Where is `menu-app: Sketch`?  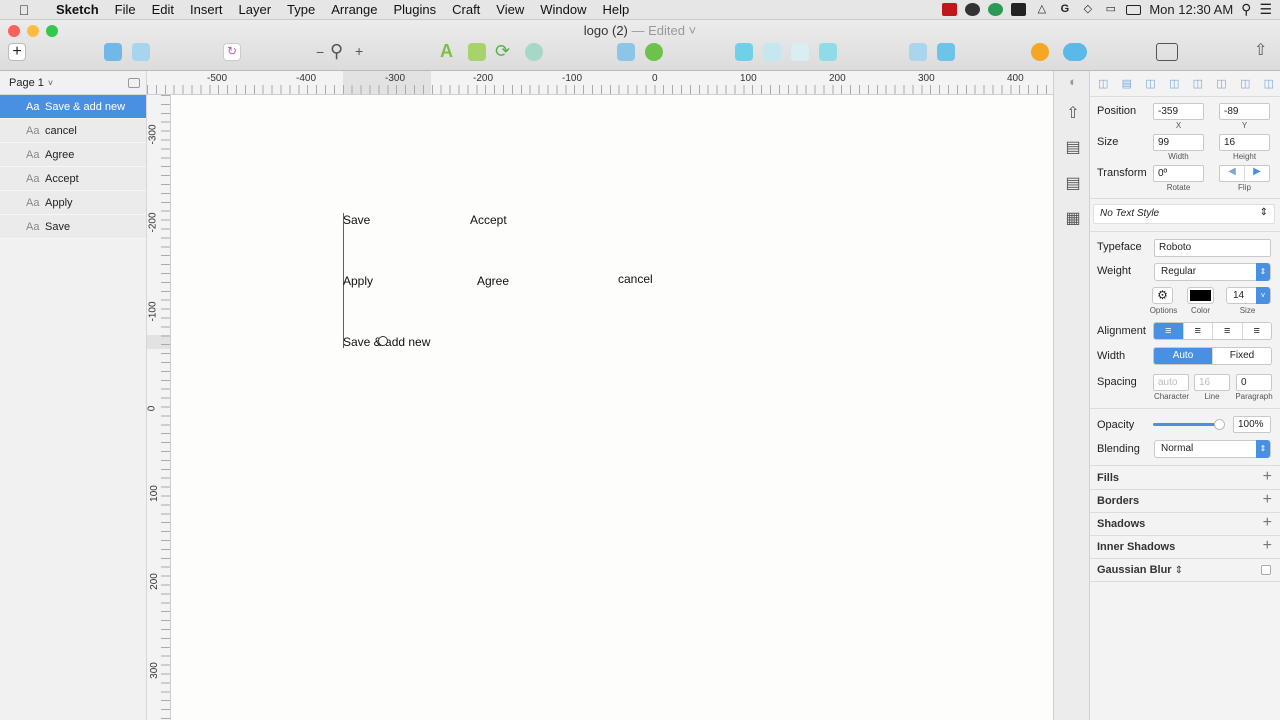
menu-app: Sketch is located at coordinates (77, 9).